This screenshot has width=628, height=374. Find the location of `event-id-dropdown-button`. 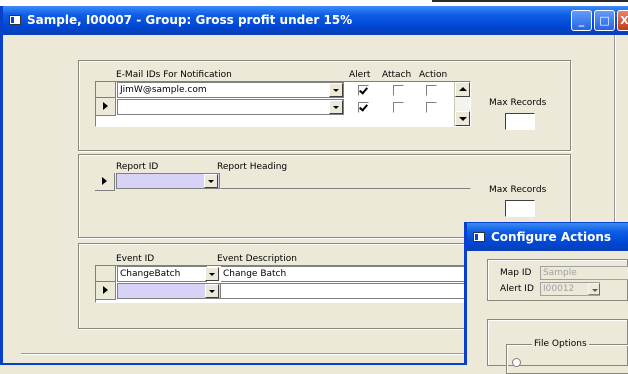

event-id-dropdown-button is located at coordinates (212, 274).